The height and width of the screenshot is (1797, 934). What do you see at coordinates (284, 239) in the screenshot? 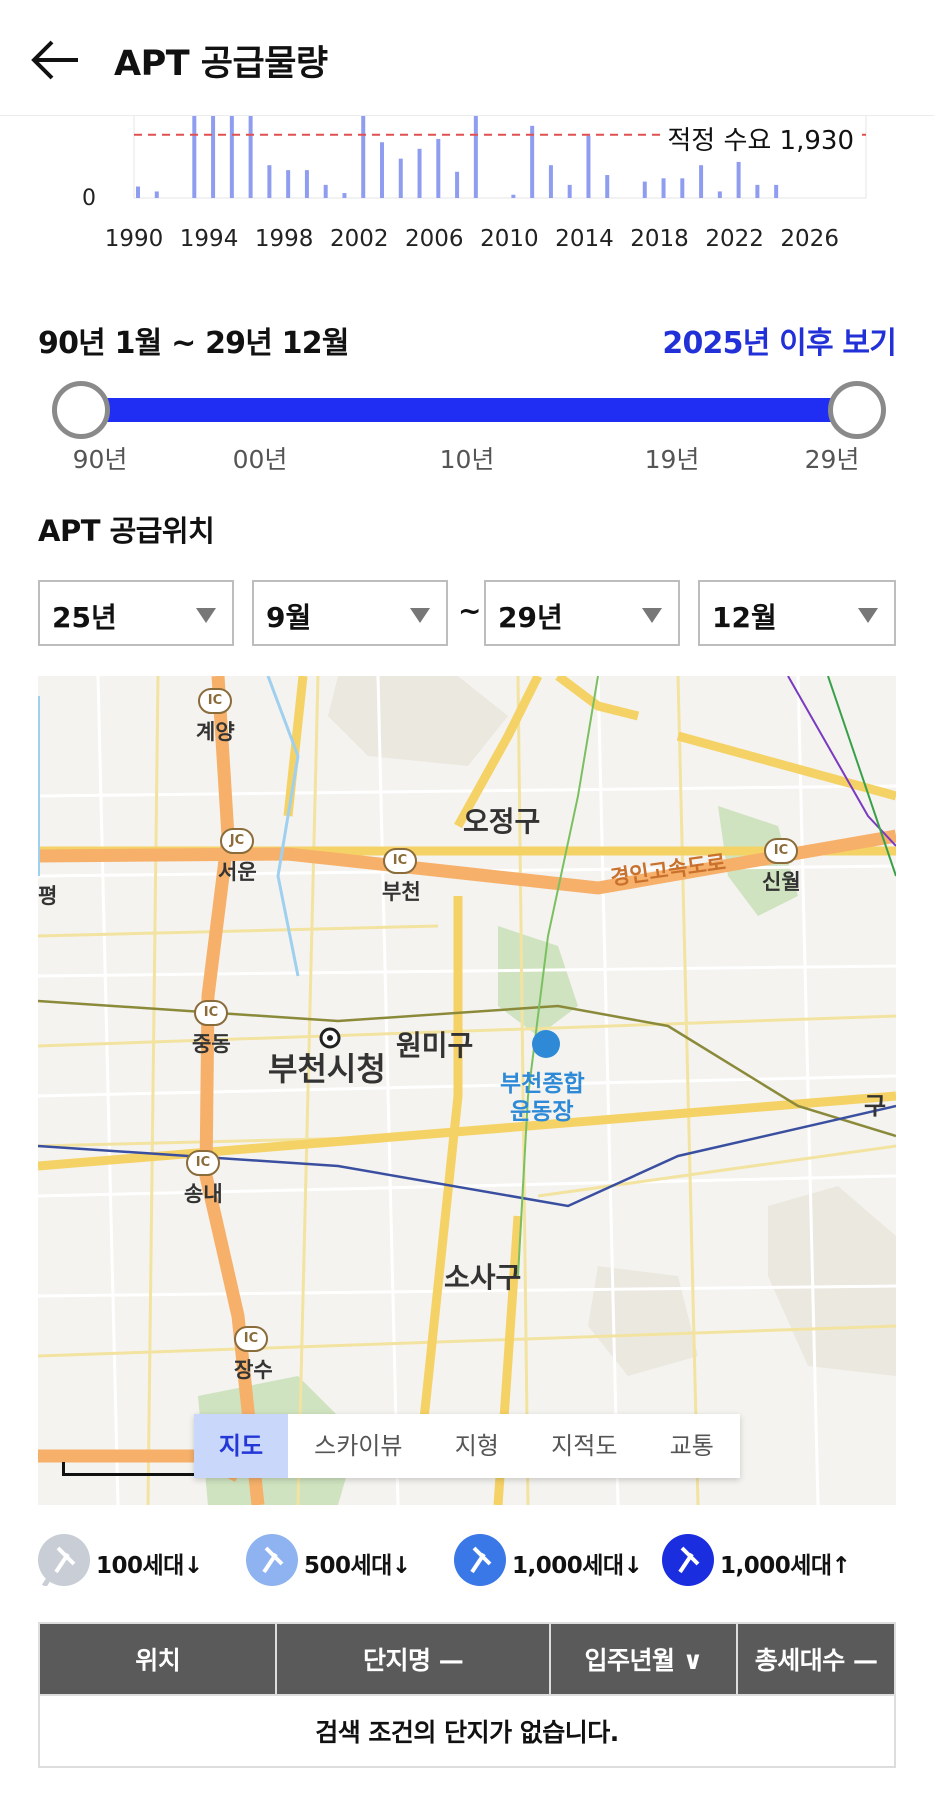
I see `x-tick-1998: 1998` at bounding box center [284, 239].